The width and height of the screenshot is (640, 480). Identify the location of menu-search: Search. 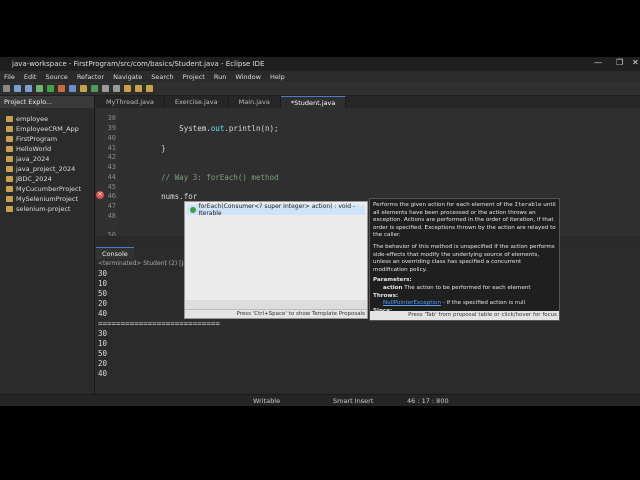
(162, 77).